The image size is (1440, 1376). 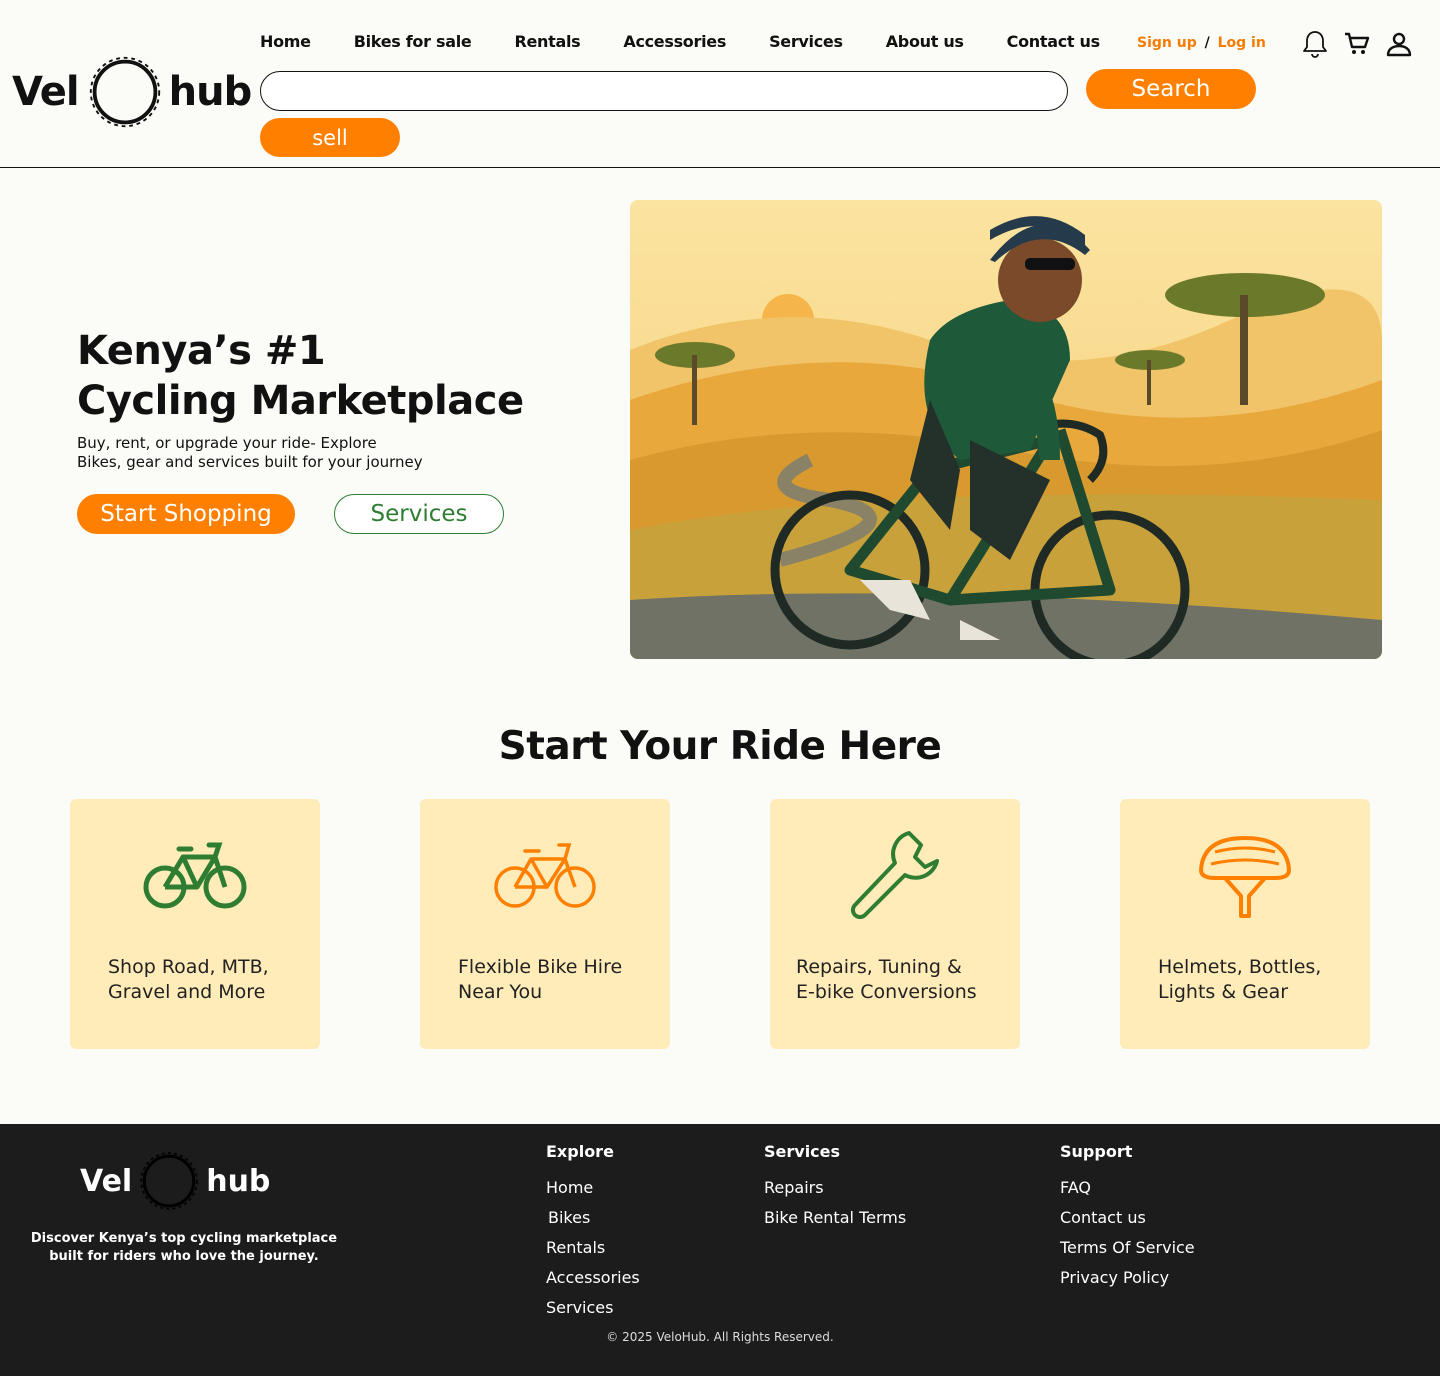 I want to click on card-accessories: Helmets, Bottles, Lights & Gear, so click(x=1245, y=924).